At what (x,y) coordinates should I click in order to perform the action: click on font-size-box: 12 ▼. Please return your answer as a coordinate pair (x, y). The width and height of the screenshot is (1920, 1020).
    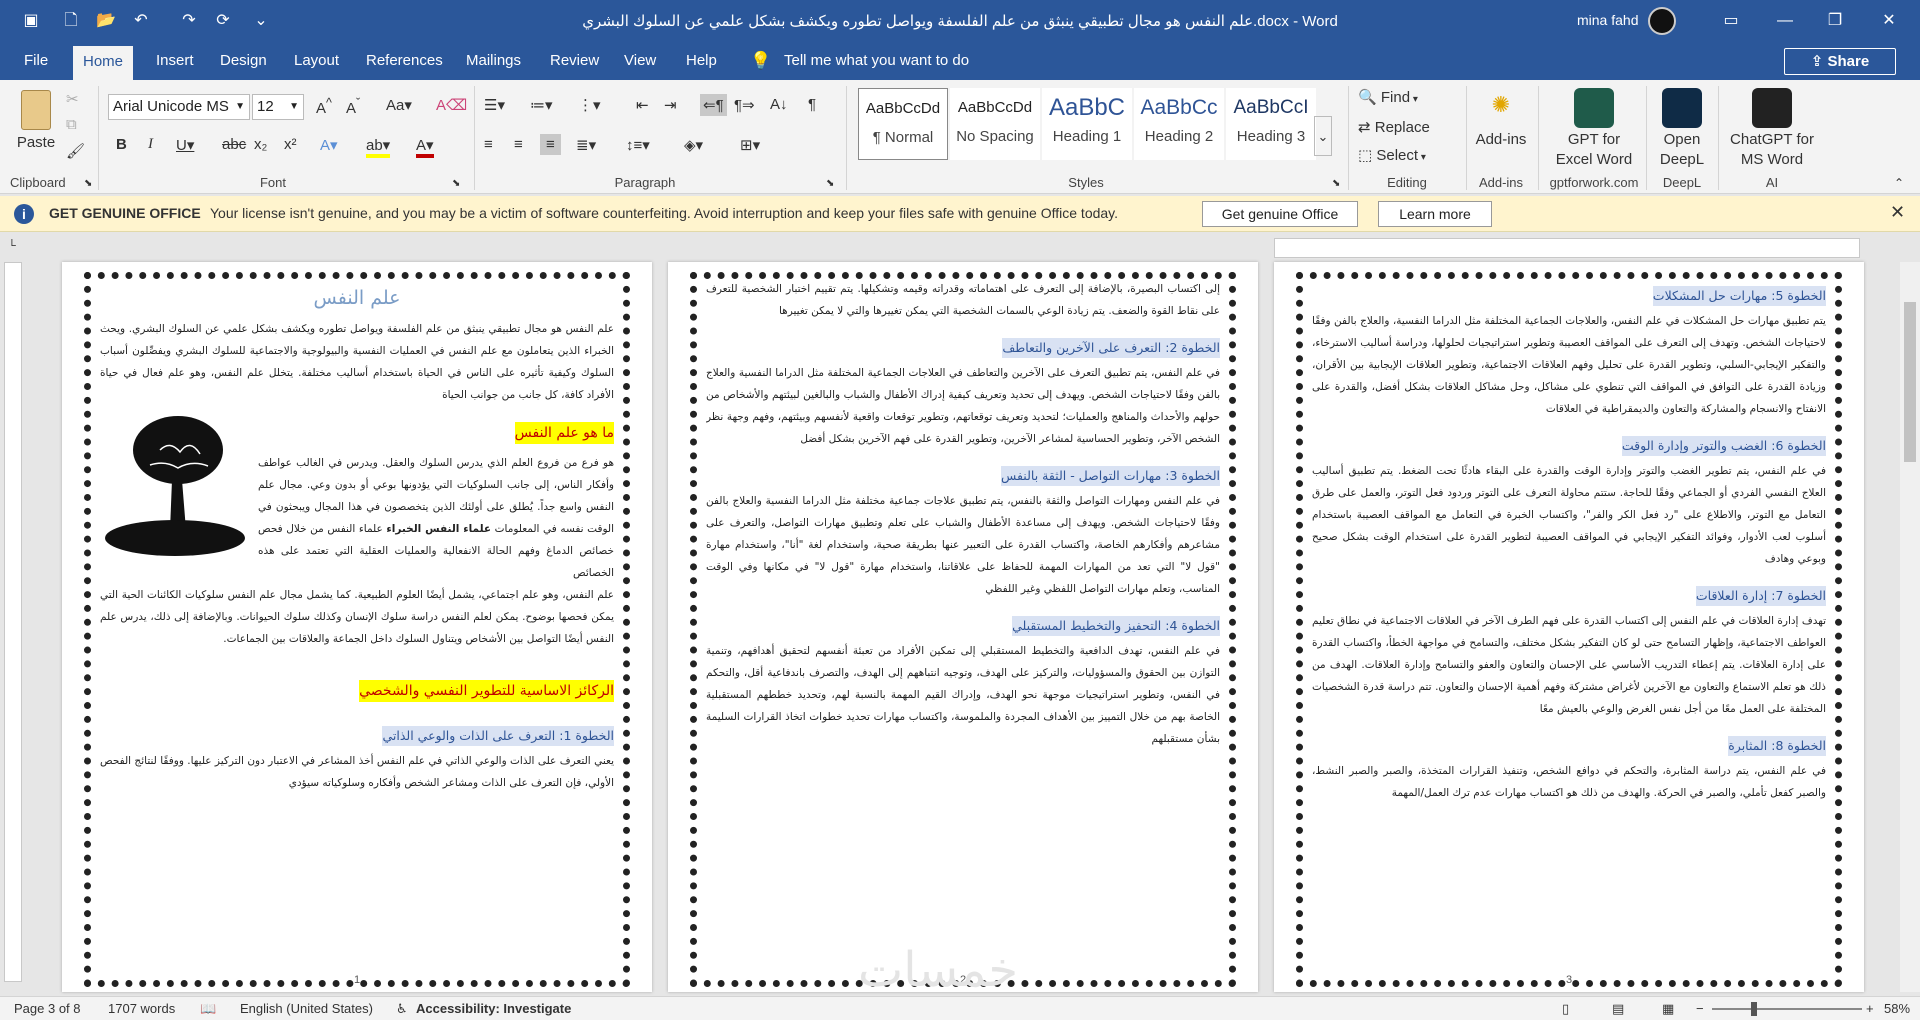
    Looking at the image, I should click on (278, 107).